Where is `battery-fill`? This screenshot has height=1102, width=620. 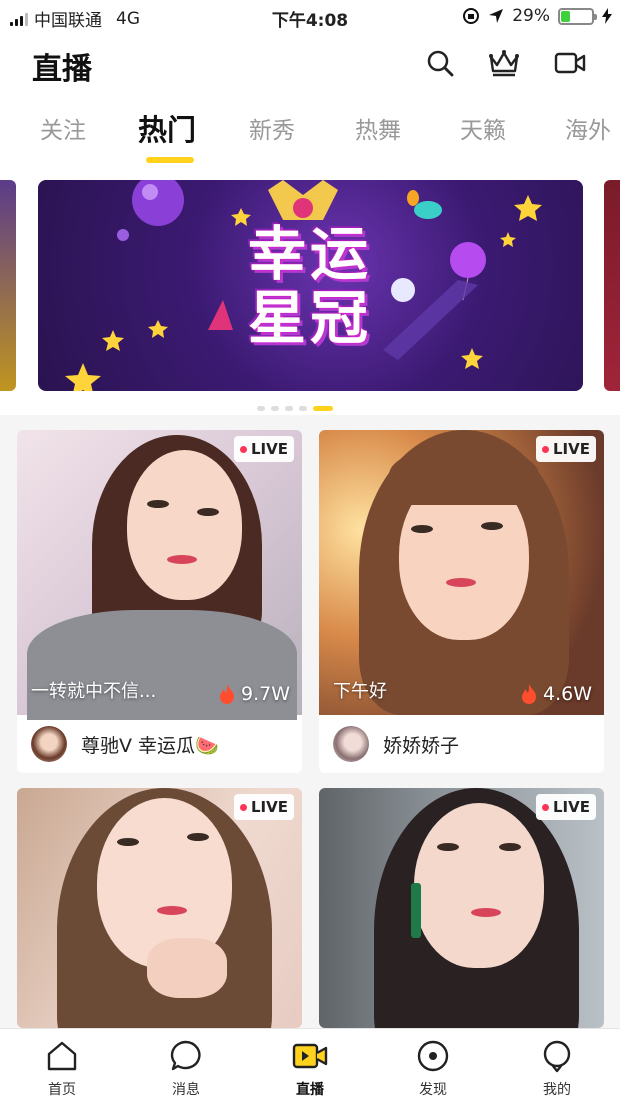
battery-fill is located at coordinates (565, 16).